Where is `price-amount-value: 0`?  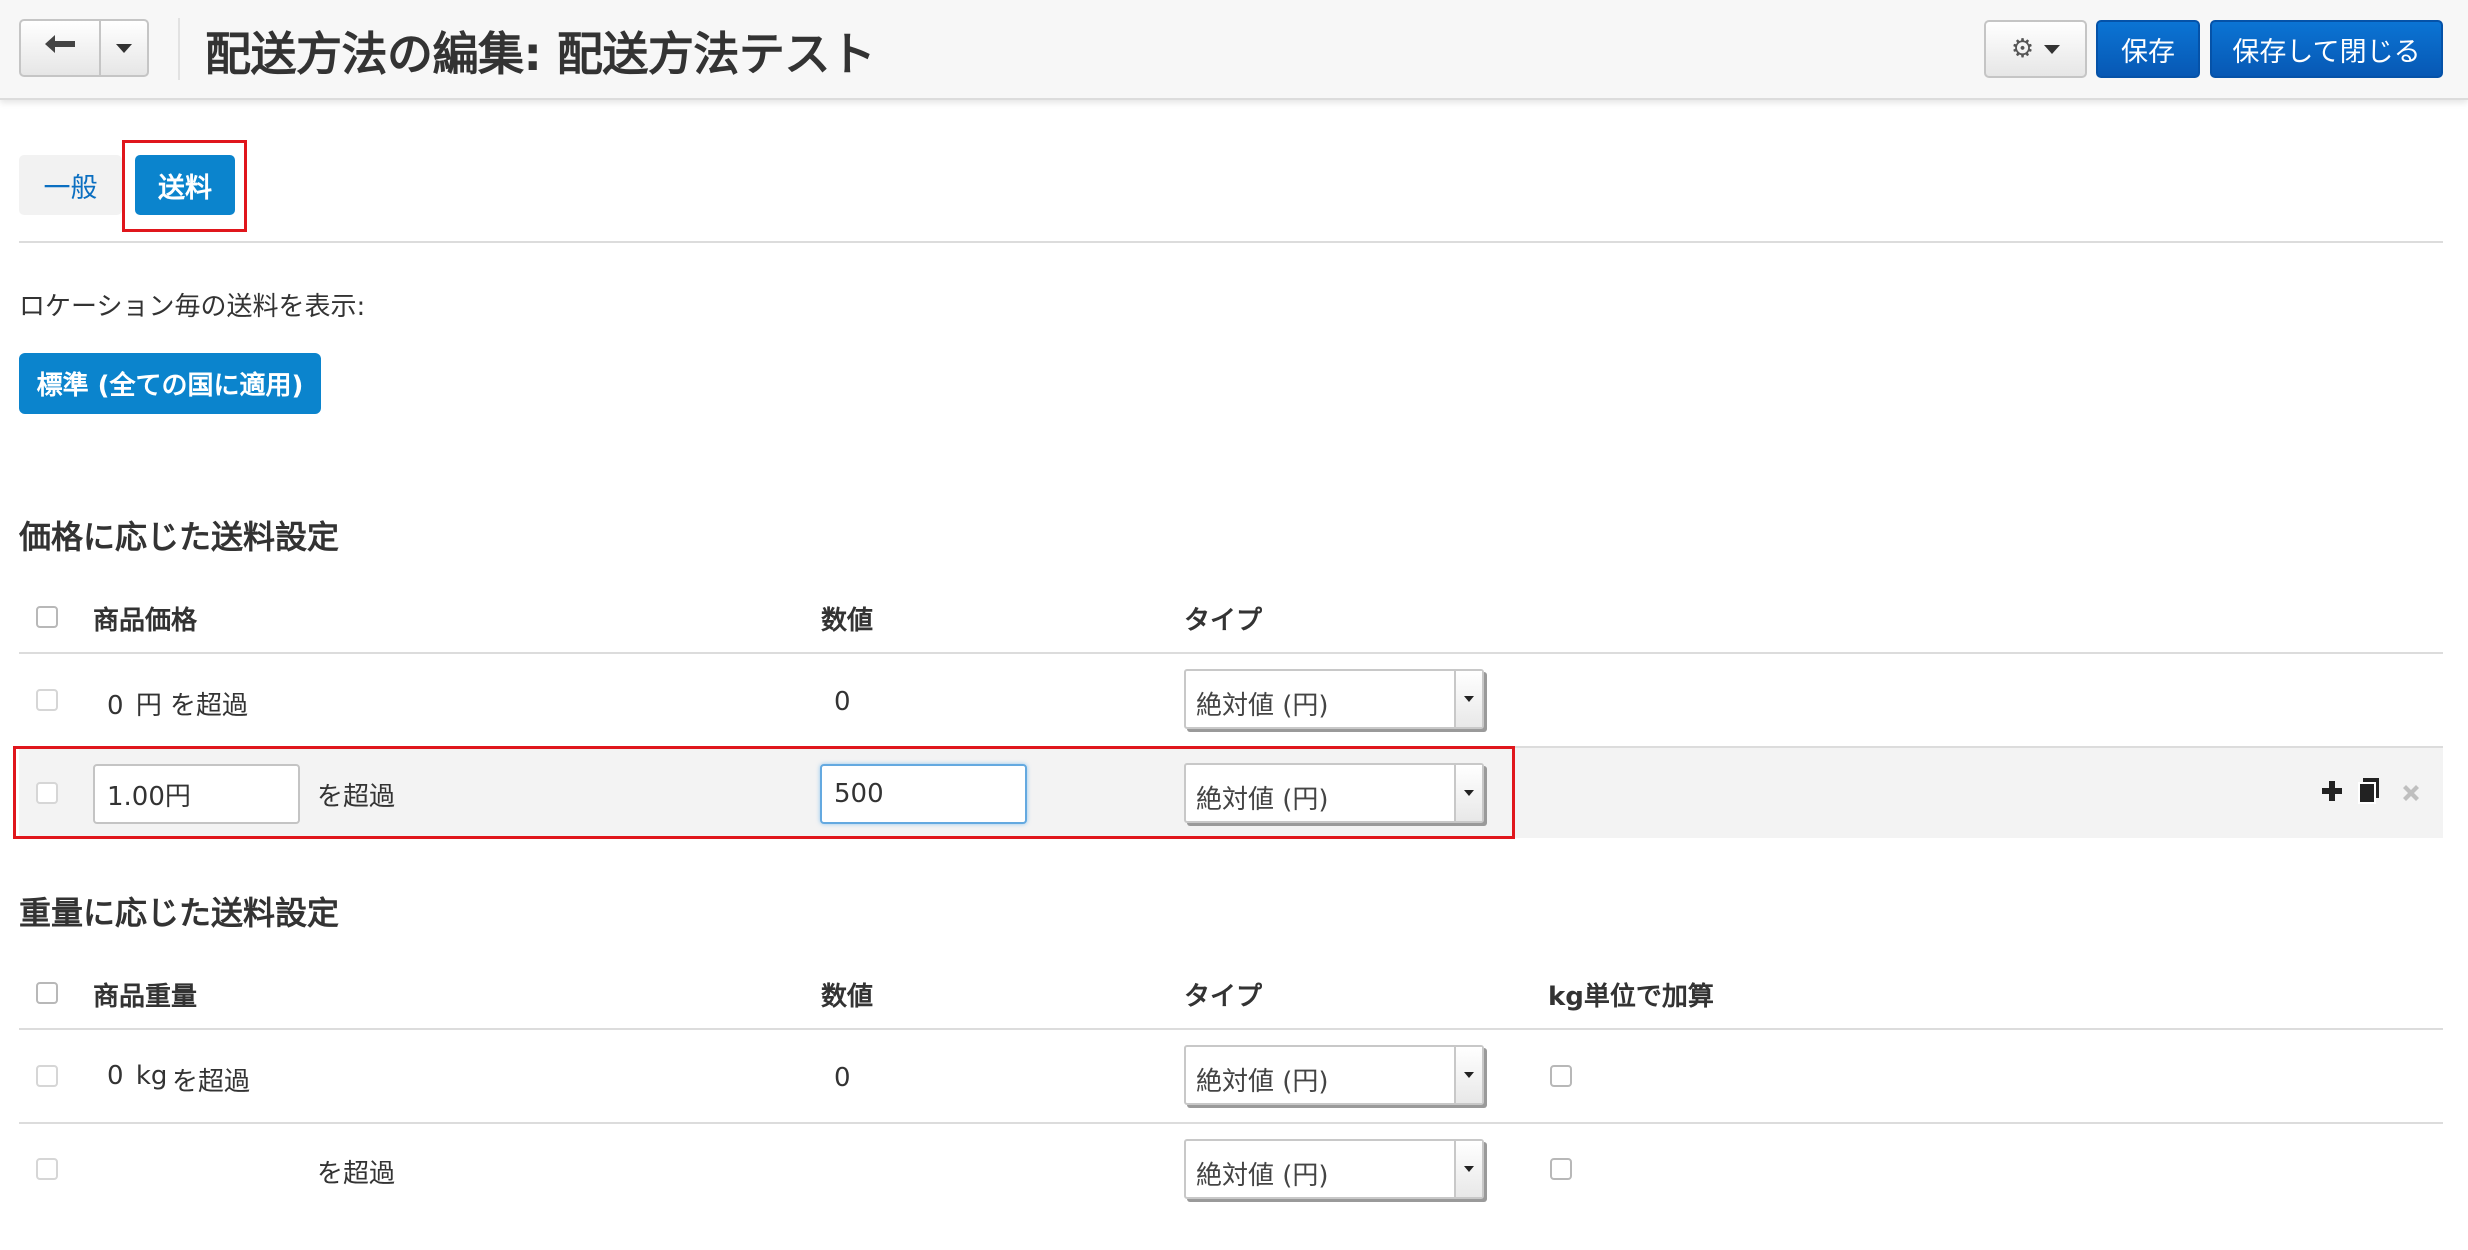
price-amount-value: 0 is located at coordinates (115, 706).